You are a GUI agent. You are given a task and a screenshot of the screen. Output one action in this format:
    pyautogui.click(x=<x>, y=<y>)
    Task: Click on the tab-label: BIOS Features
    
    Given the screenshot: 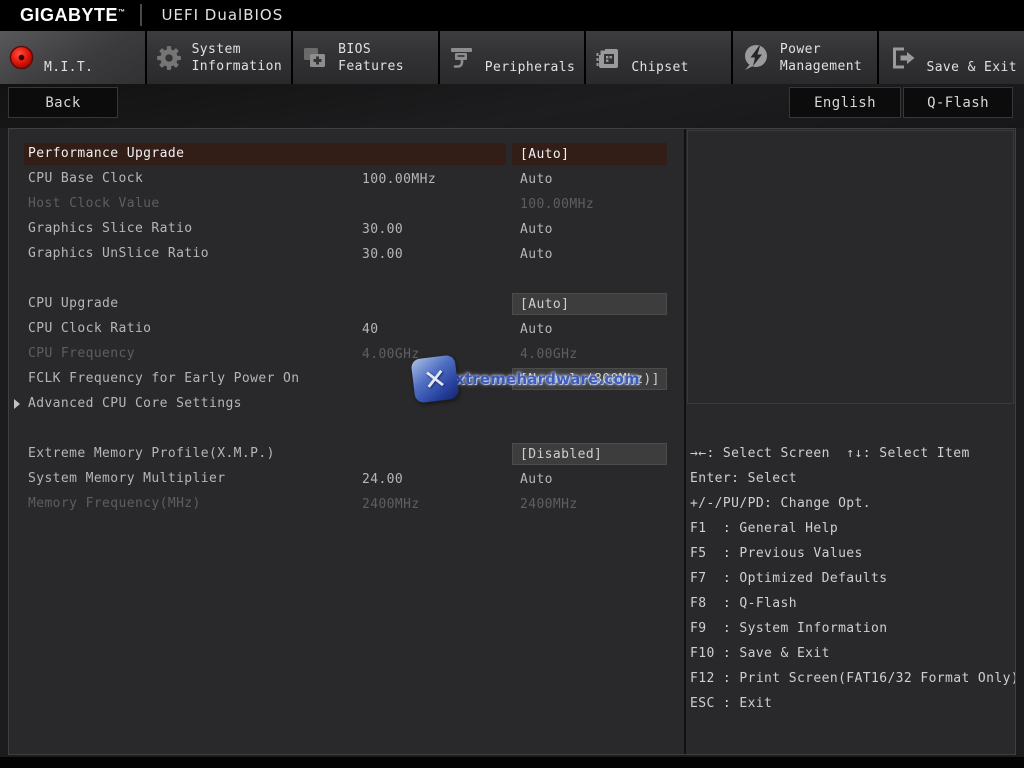 What is the action you would take?
    pyautogui.click(x=371, y=57)
    